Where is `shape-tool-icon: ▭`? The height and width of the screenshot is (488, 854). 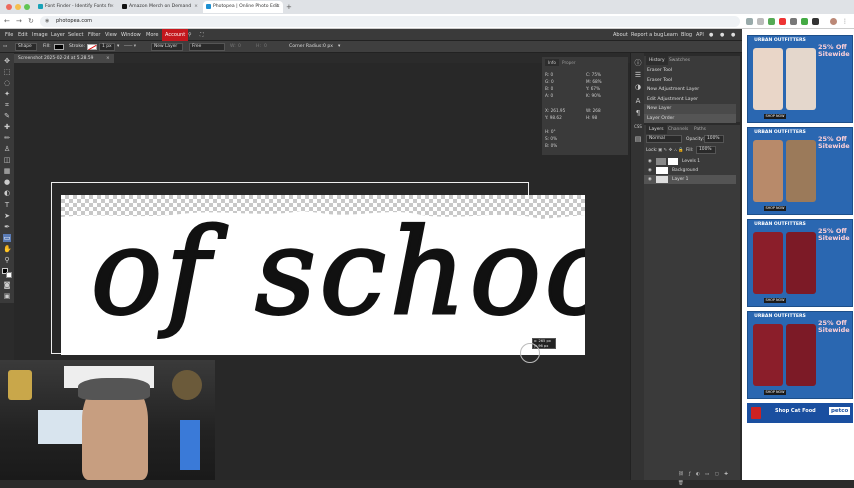
shape-tool-icon: ▭ is located at coordinates (7, 238).